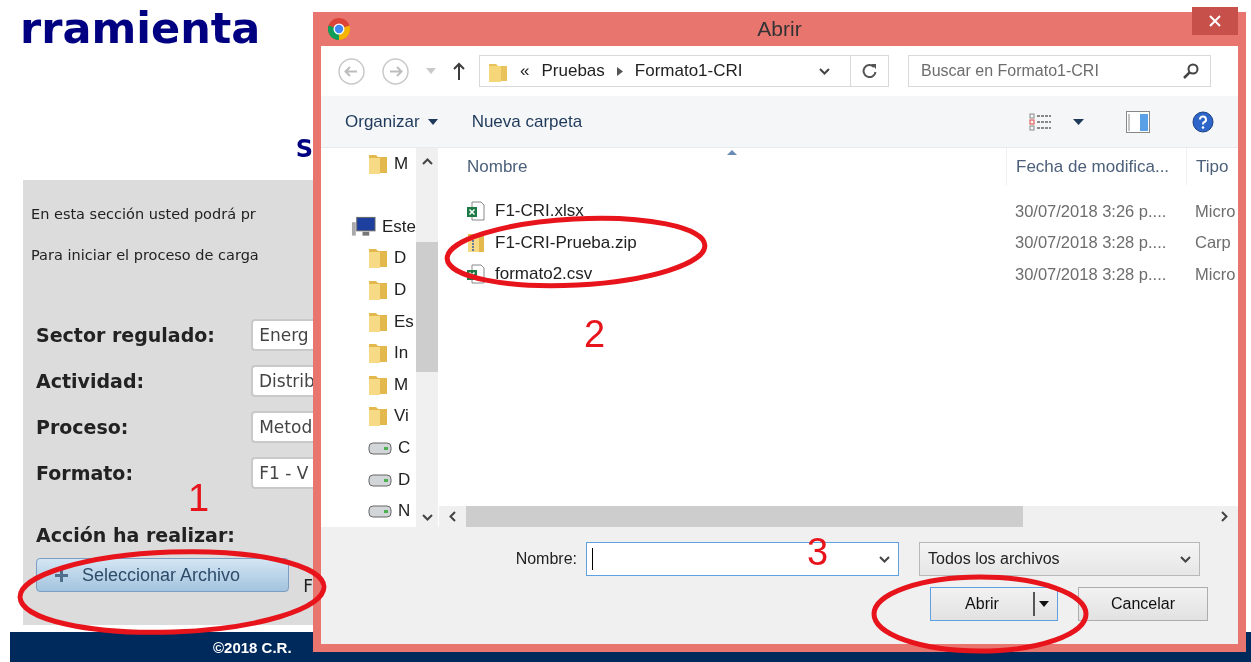  Describe the element at coordinates (722, 211) in the screenshot. I see `file-name: F1-CRI.xlsx` at that location.